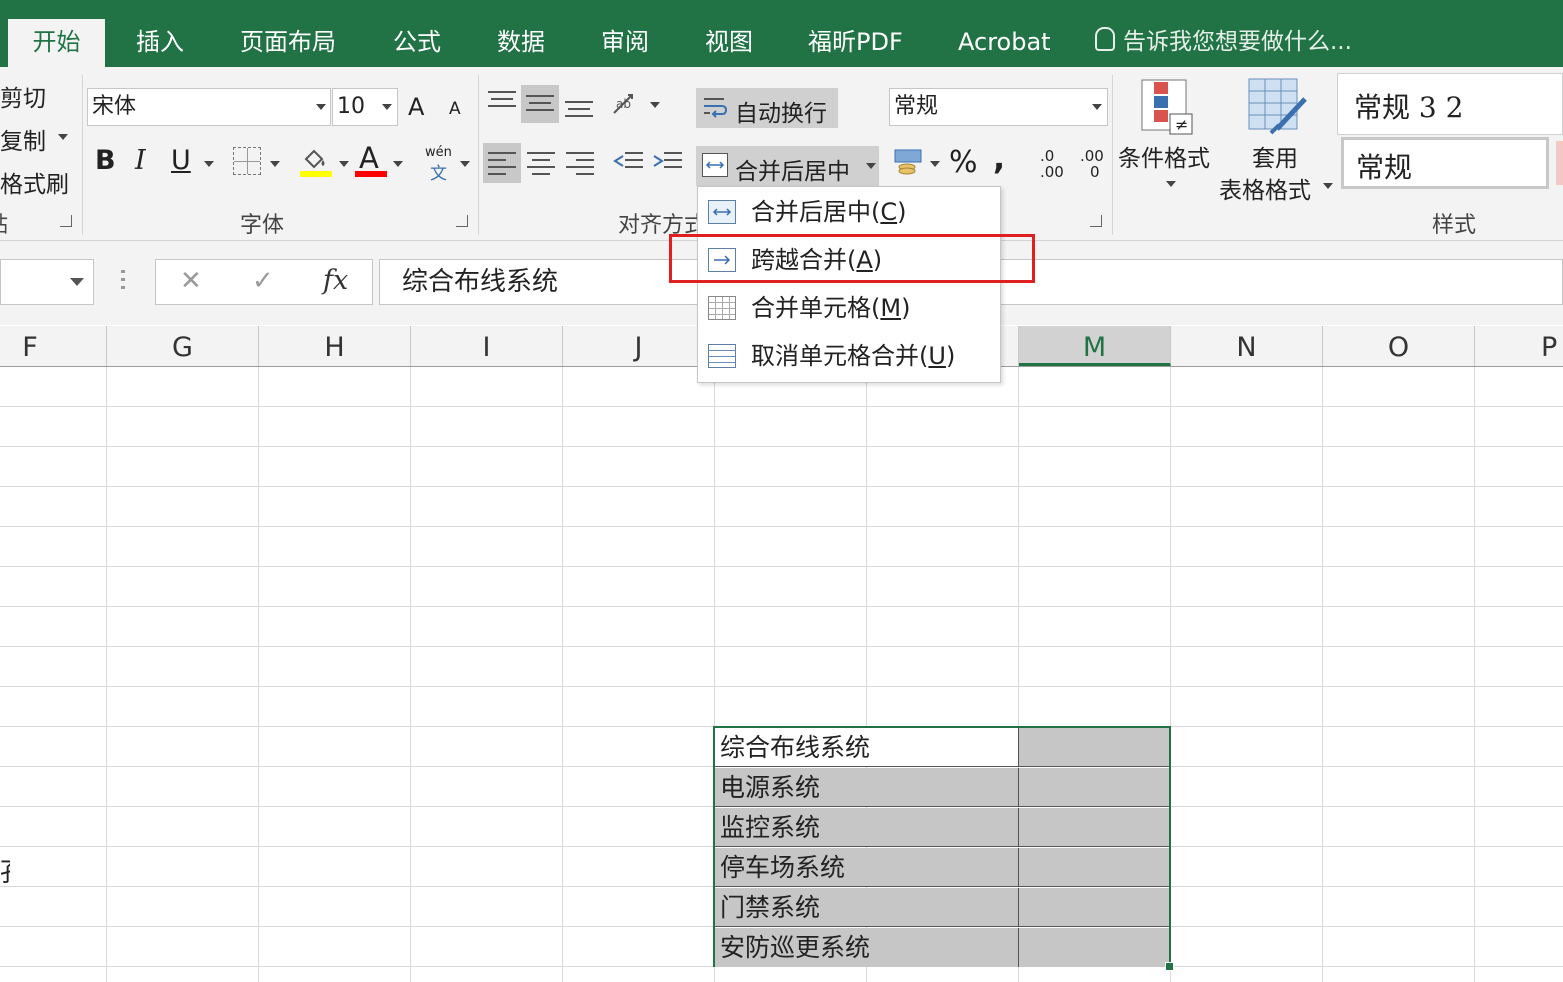  I want to click on table-row: 安防巡更系统, so click(942, 948).